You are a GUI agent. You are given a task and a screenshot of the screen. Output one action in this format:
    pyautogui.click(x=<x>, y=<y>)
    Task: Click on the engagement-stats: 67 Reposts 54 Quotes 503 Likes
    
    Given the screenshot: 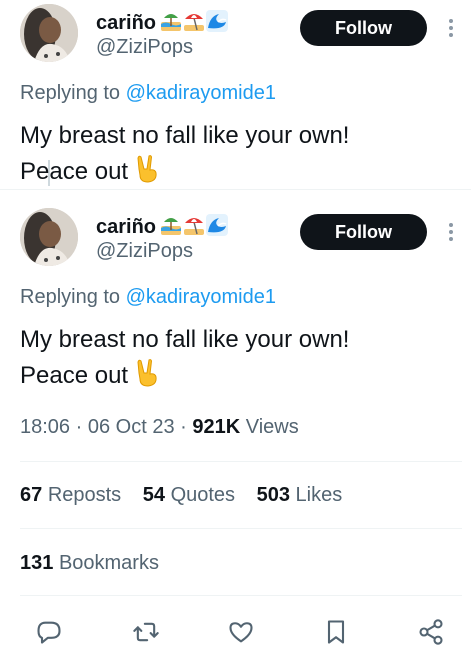 What is the action you would take?
    pyautogui.click(x=189, y=495)
    